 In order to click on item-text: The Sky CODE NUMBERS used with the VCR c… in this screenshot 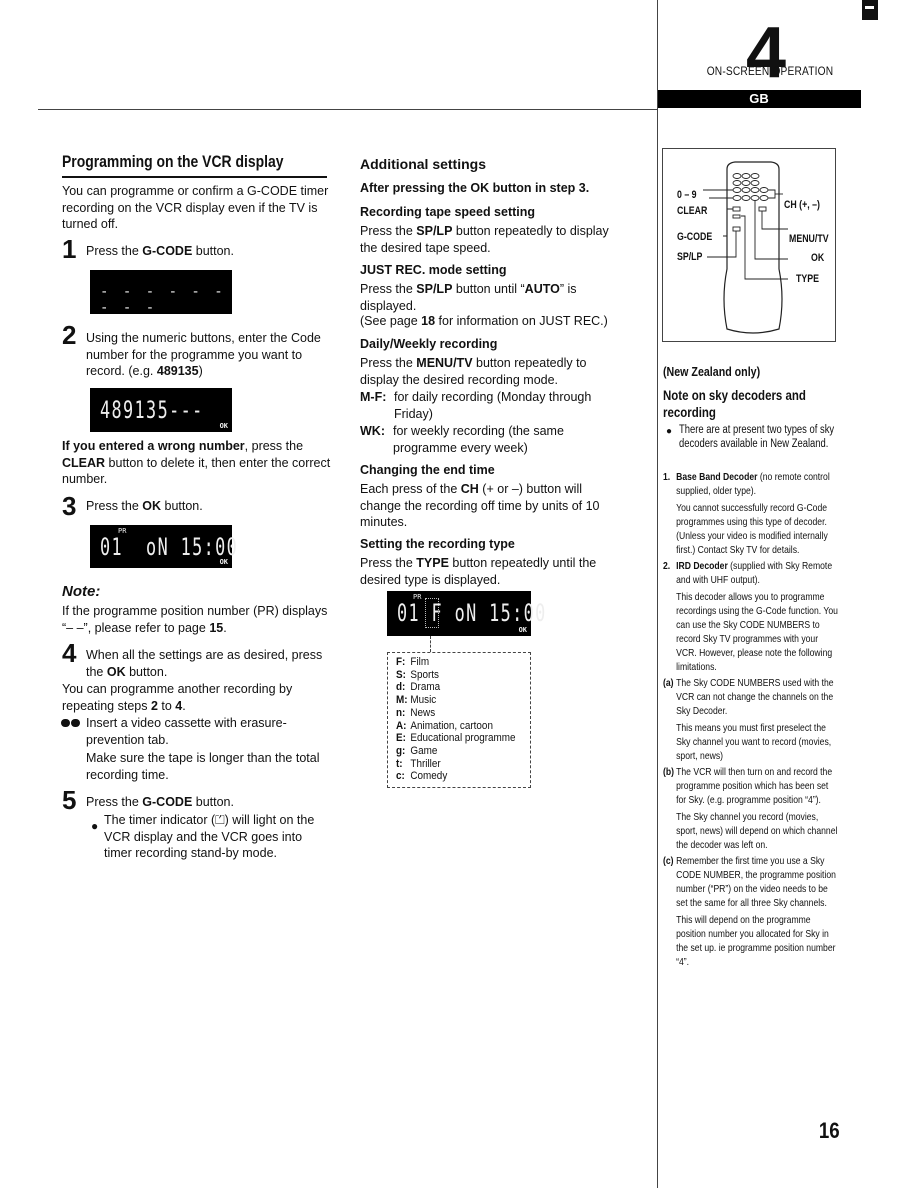, I will do `click(755, 697)`.